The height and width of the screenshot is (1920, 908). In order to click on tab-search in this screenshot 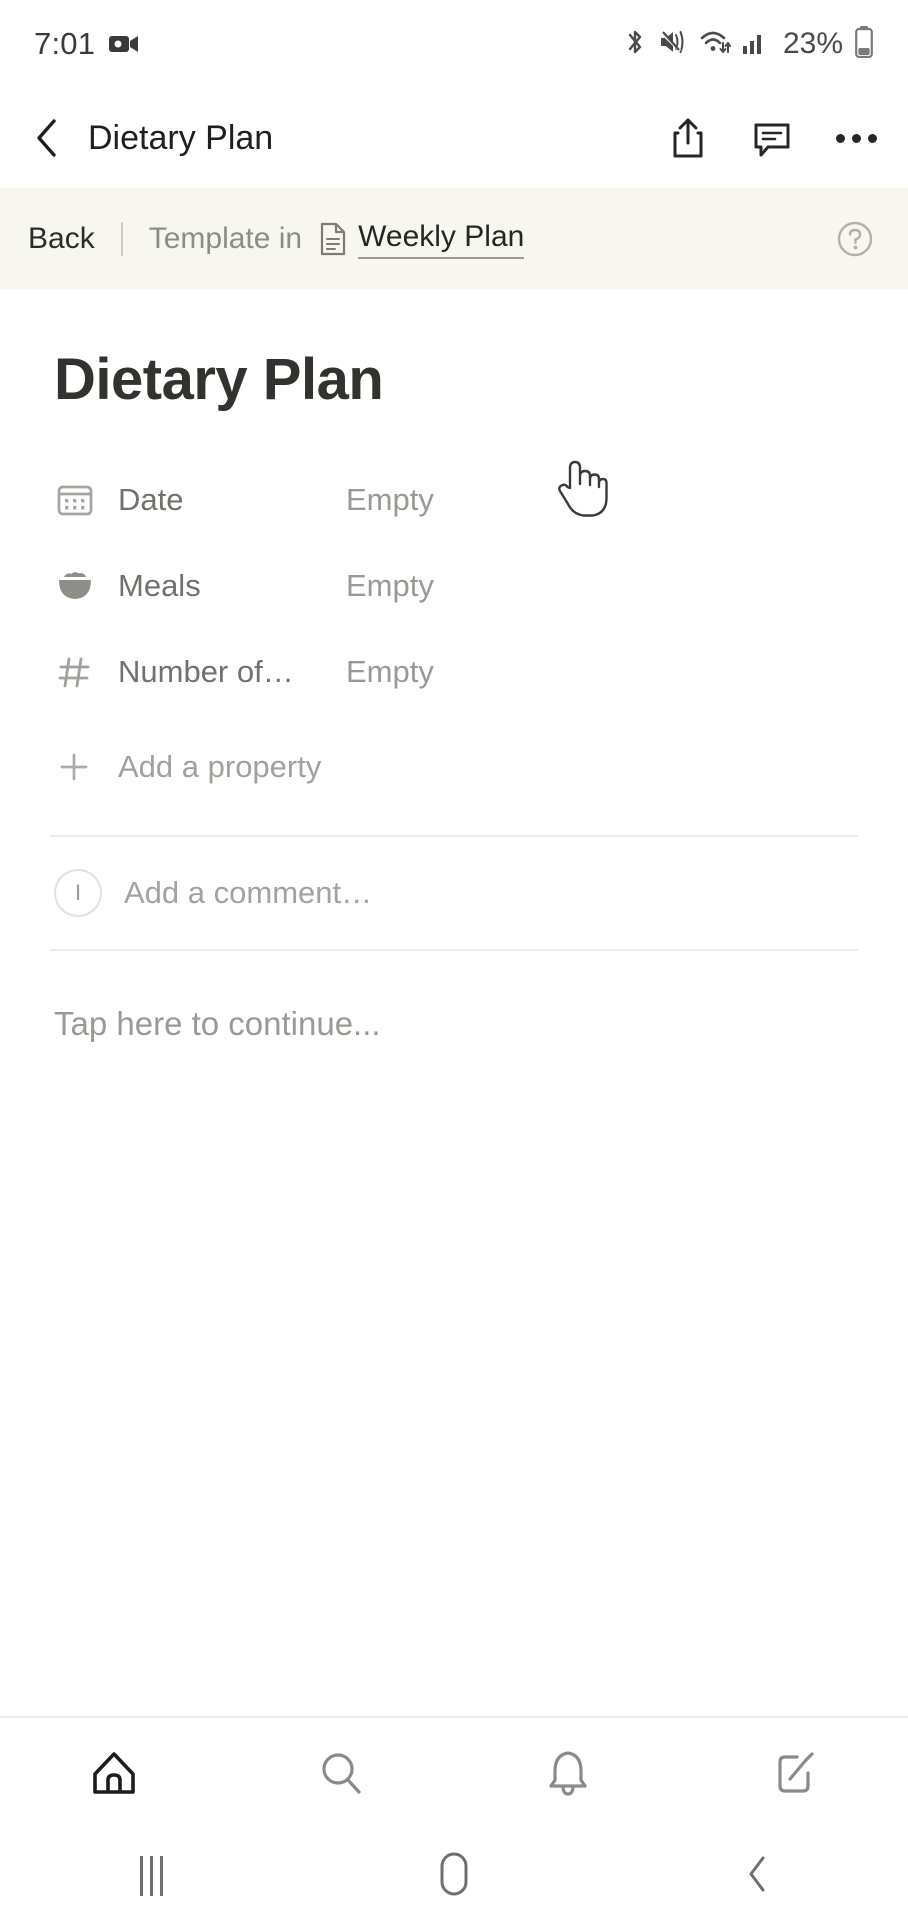, I will do `click(340, 1775)`.